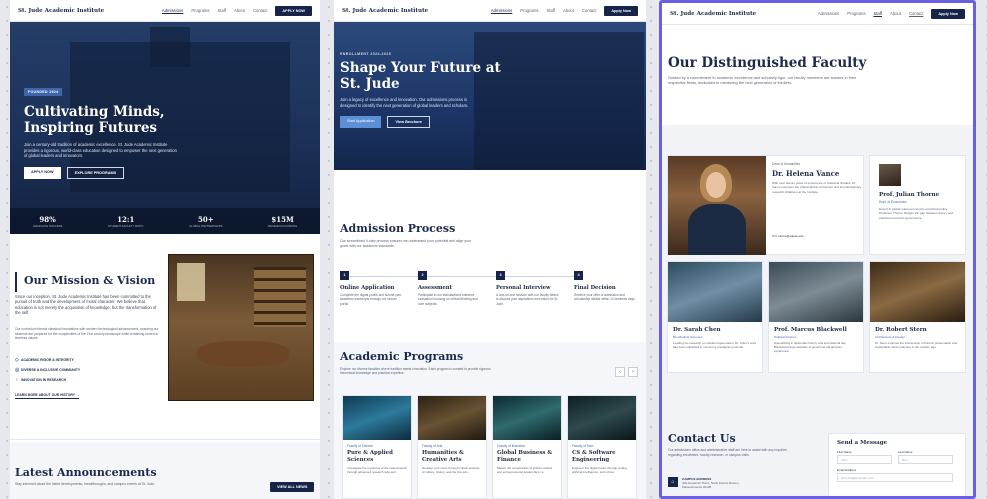 The height and width of the screenshot is (499, 987). Describe the element at coordinates (95, 172) in the screenshot. I see `explore-programs-button: EXPLORE PROGRAMS` at that location.